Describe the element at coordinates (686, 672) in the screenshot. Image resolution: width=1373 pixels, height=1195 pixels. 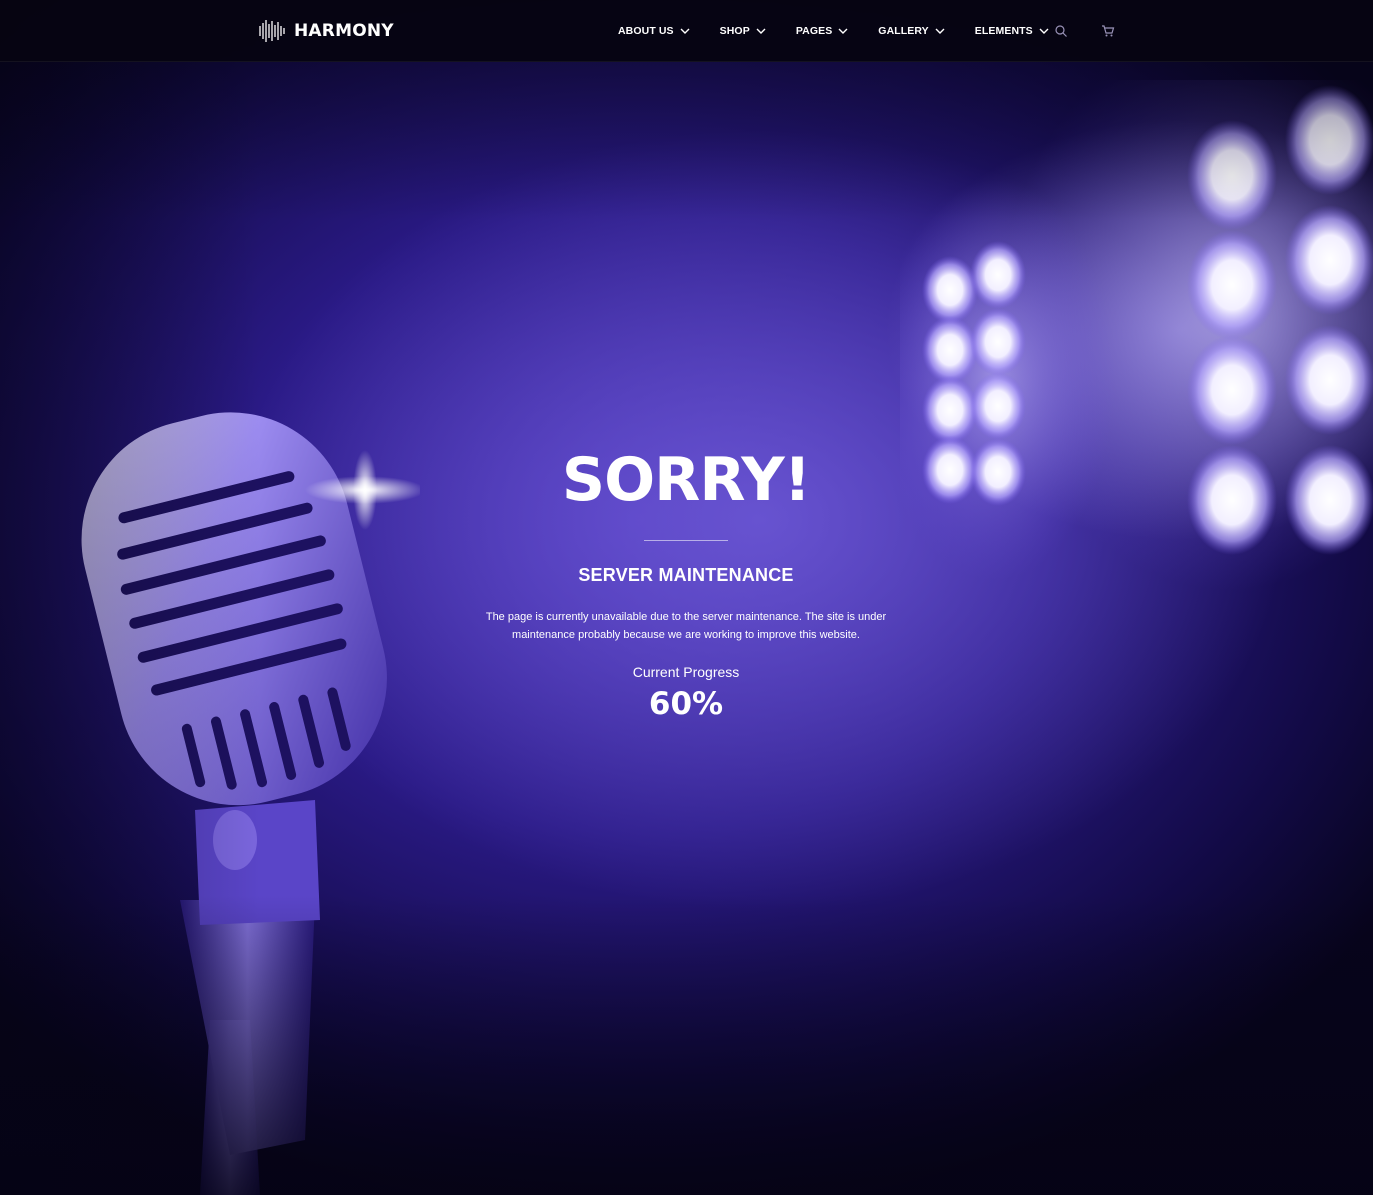
I see `progress-label: Current Progress` at that location.